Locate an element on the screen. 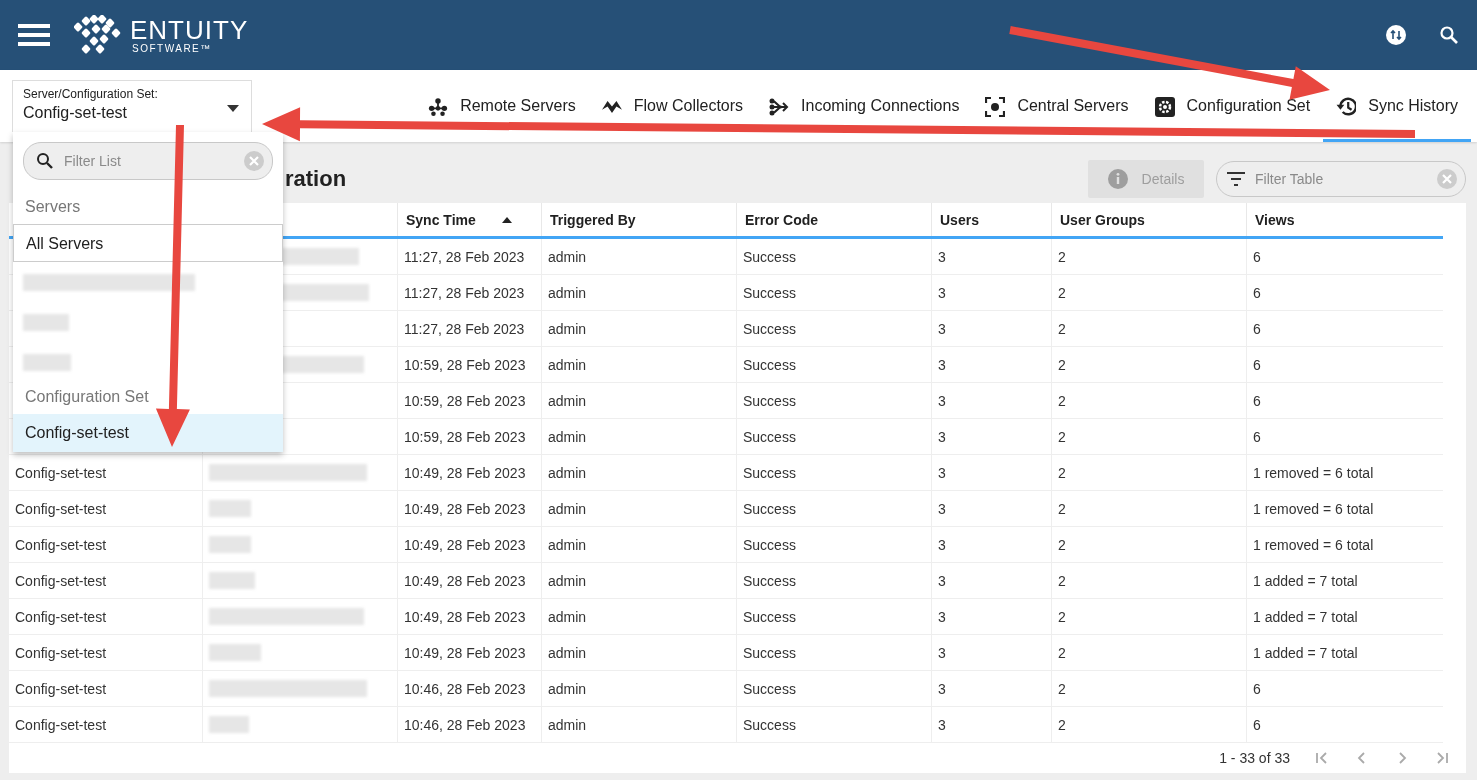 This screenshot has width=1477, height=780. page-title: ration is located at coordinates (316, 178).